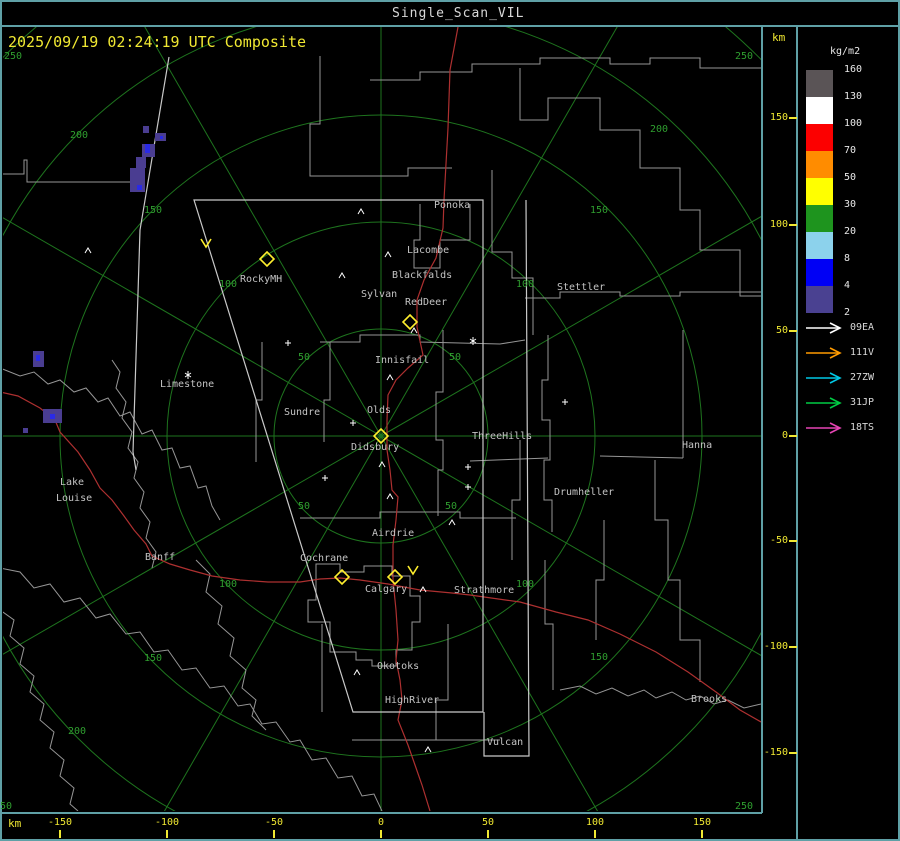 The image size is (900, 841). What do you see at coordinates (845, 51) in the screenshot?
I see `legend-units-label: kg/m2` at bounding box center [845, 51].